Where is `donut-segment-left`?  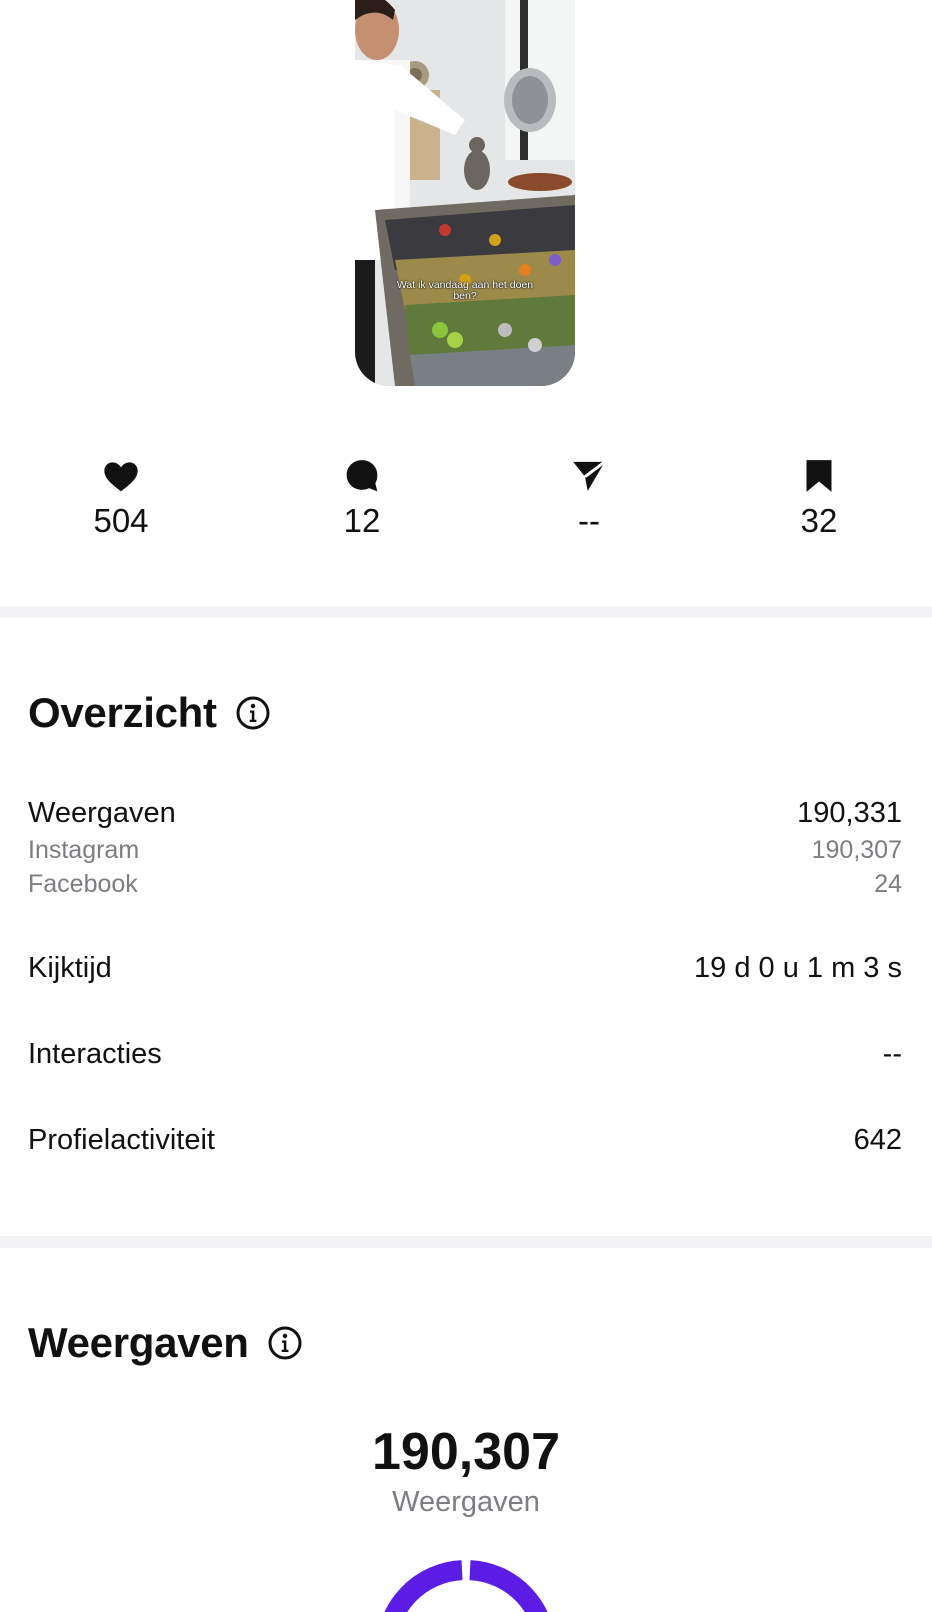 donut-segment-left is located at coordinates (423, 1586).